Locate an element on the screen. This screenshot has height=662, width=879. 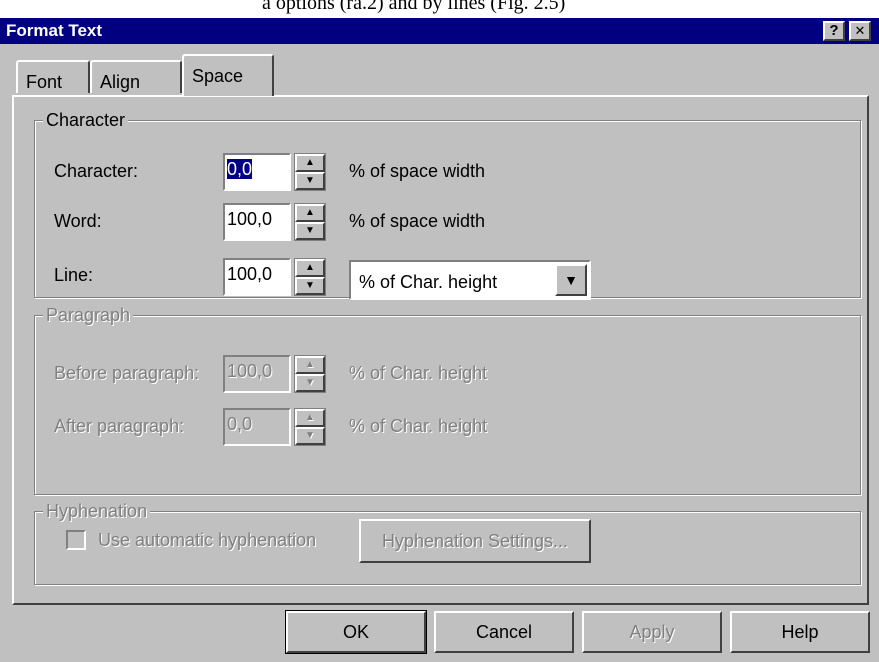
line-spacing-spinner: ▲ ▼ is located at coordinates (310, 277).